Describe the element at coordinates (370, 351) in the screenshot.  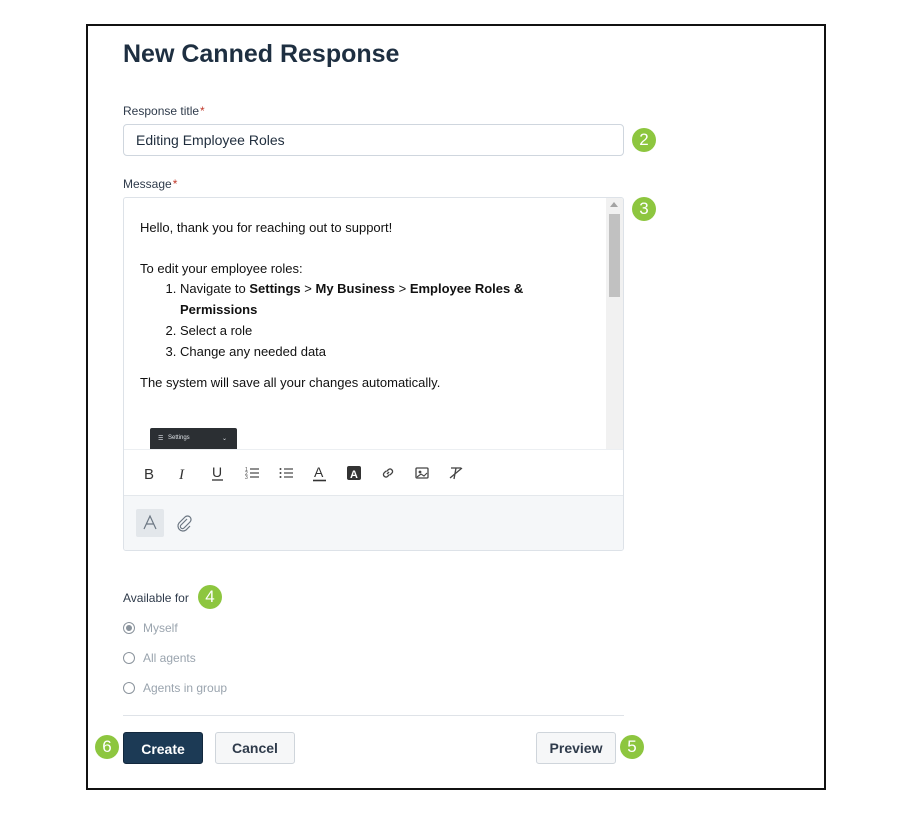
I see `list-item: Change any needed data` at that location.